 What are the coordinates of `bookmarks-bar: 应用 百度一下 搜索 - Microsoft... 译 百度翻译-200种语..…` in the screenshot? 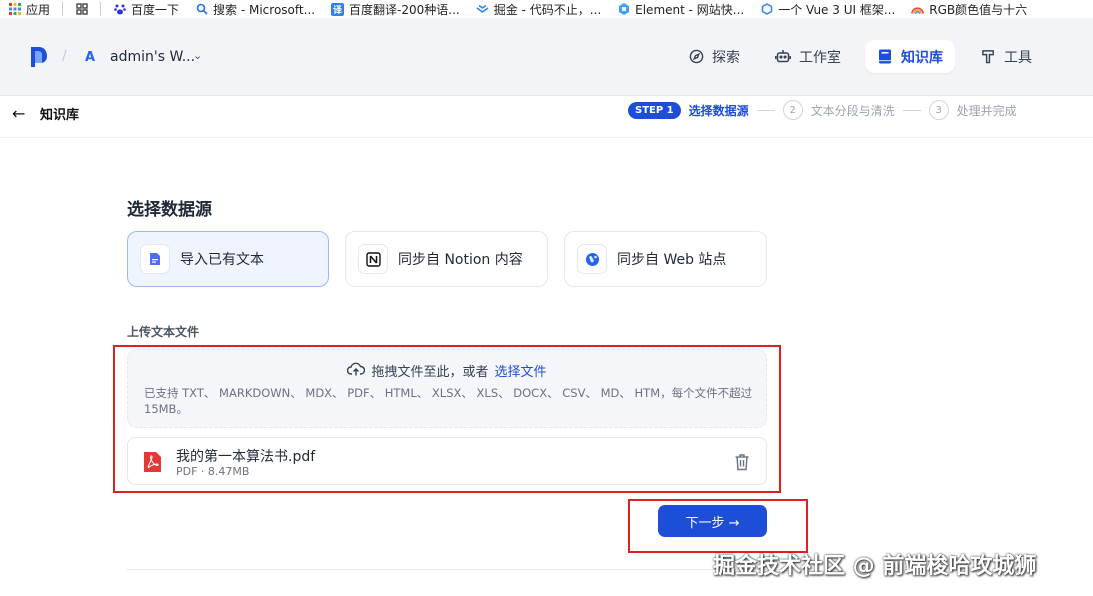 It's located at (546, 9).